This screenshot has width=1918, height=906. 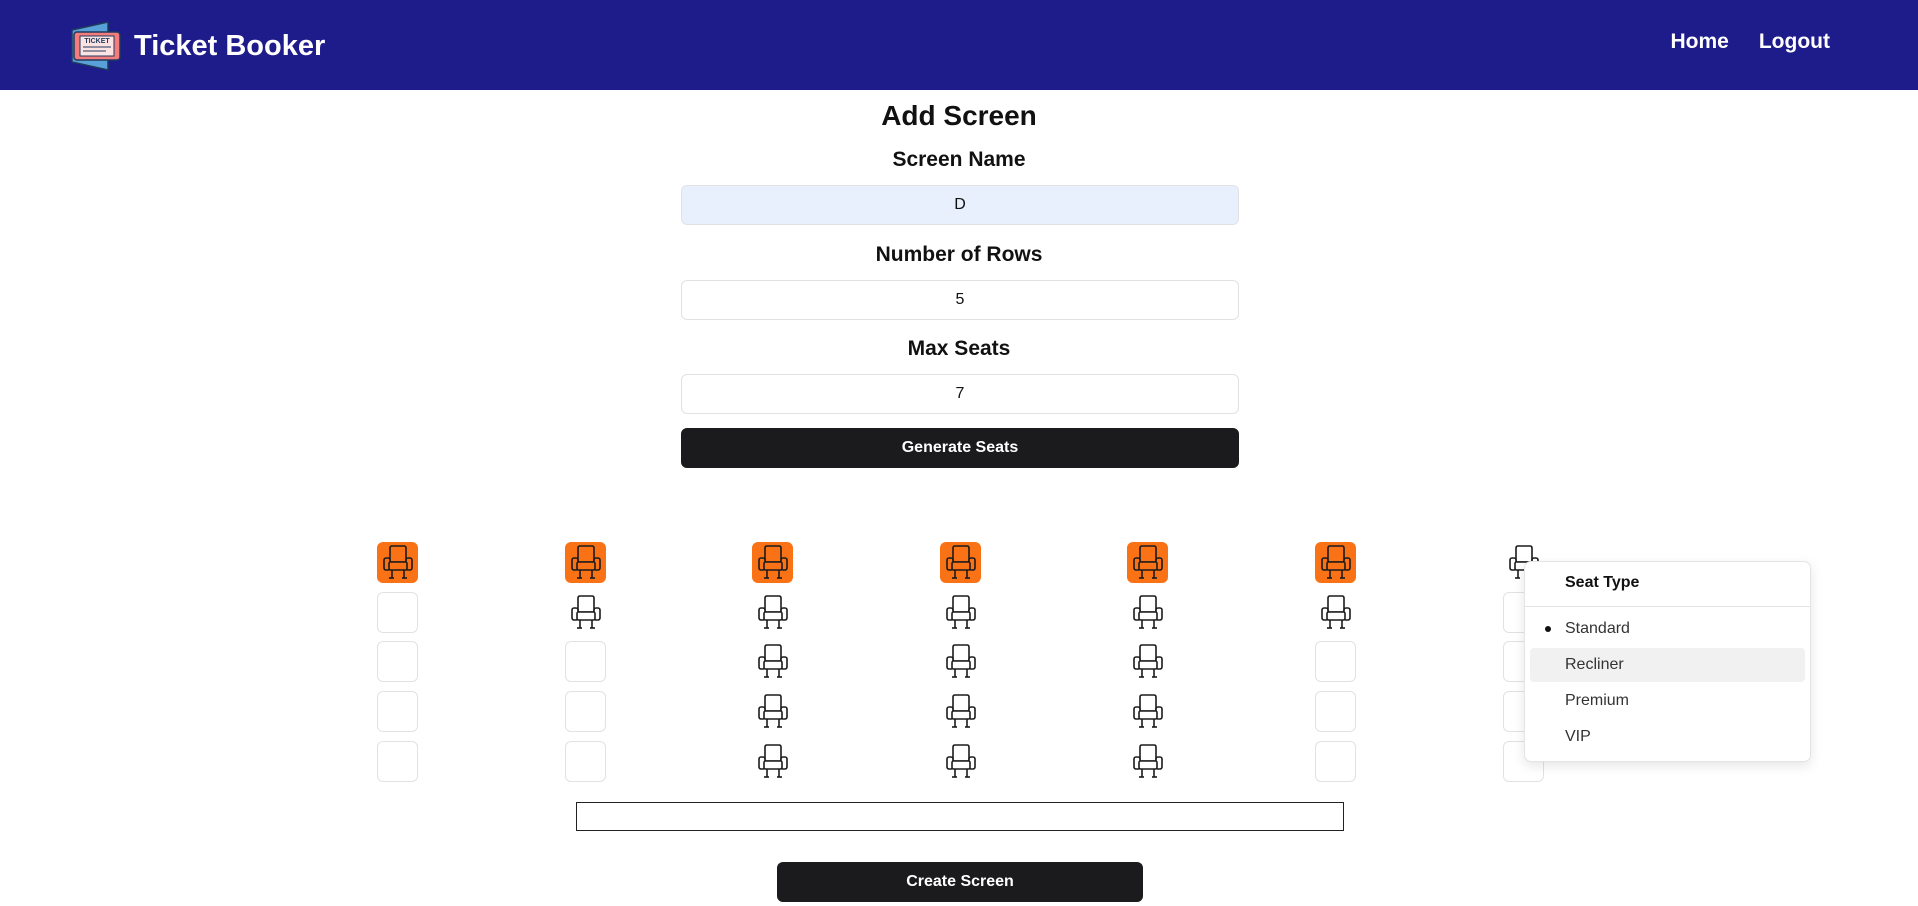 I want to click on rows-input, so click(x=960, y=300).